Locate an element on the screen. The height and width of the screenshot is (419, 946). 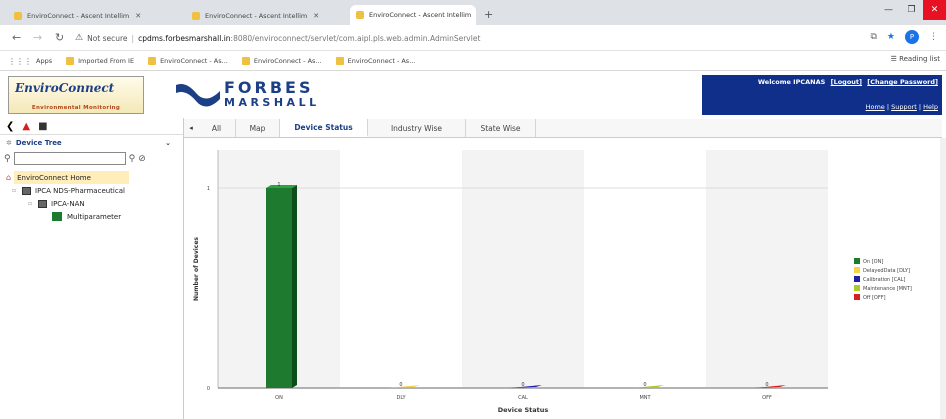
help-link: Help is located at coordinates (930, 107).